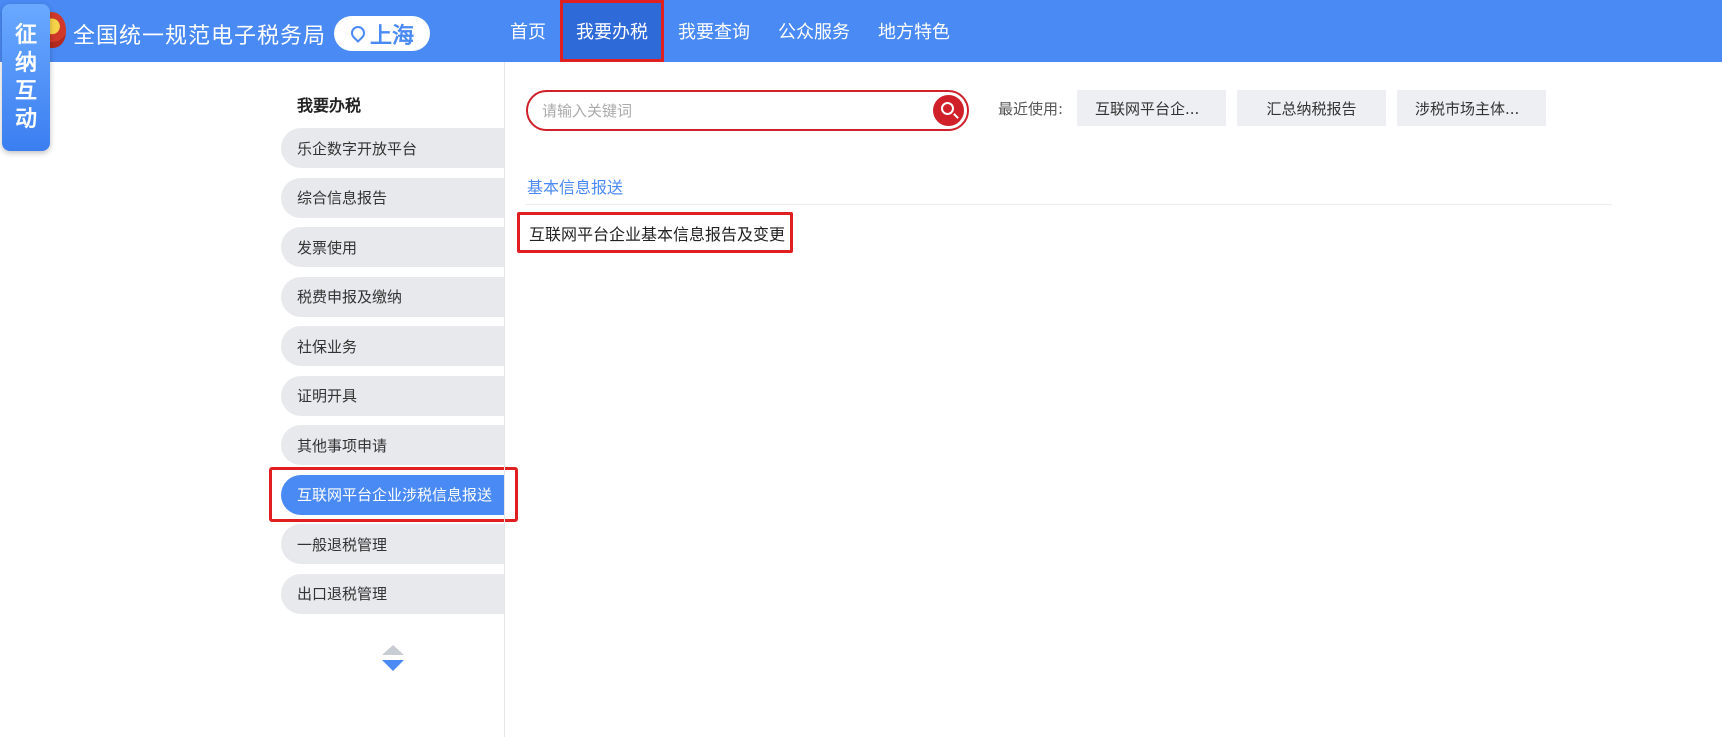 Image resolution: width=1722 pixels, height=737 pixels. What do you see at coordinates (714, 31) in the screenshot?
I see `nav-query: 我要查询` at bounding box center [714, 31].